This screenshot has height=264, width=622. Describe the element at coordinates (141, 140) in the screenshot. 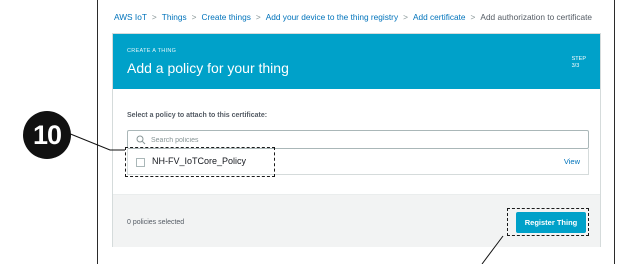

I see `search-icon` at that location.